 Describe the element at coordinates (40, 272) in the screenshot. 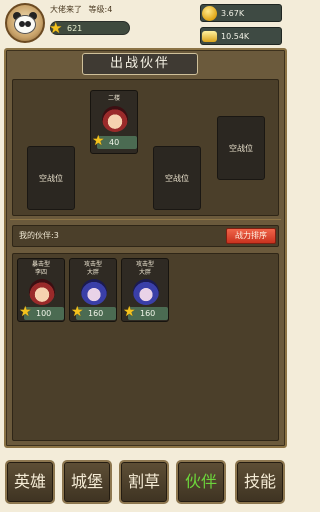

I see `partner-name: 李四` at that location.